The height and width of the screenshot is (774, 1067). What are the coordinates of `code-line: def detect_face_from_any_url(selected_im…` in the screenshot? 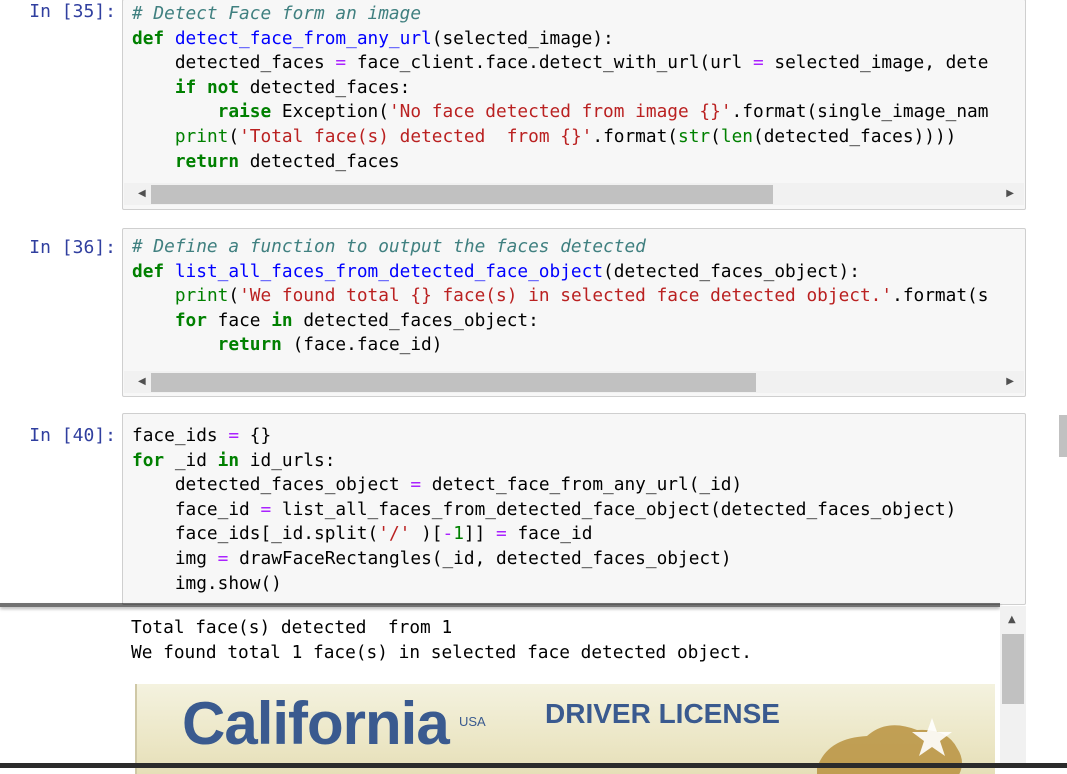 It's located at (560, 39).